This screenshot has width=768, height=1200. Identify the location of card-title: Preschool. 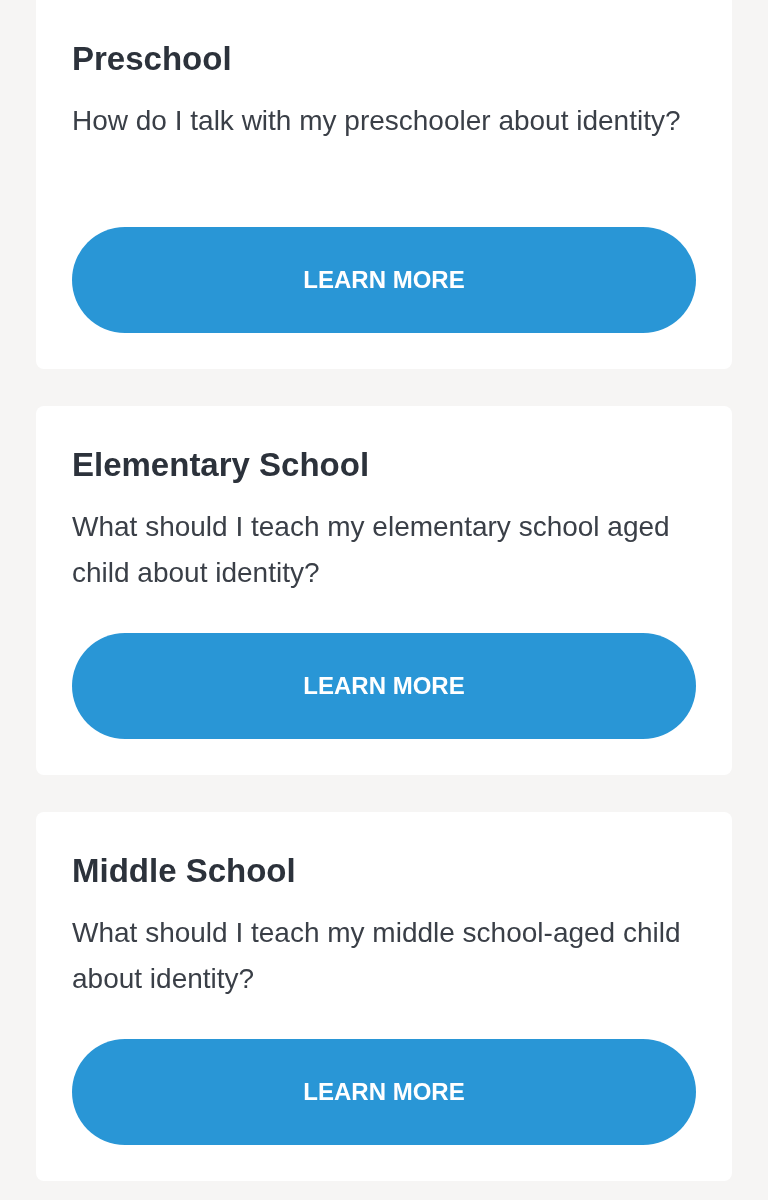
(152, 59).